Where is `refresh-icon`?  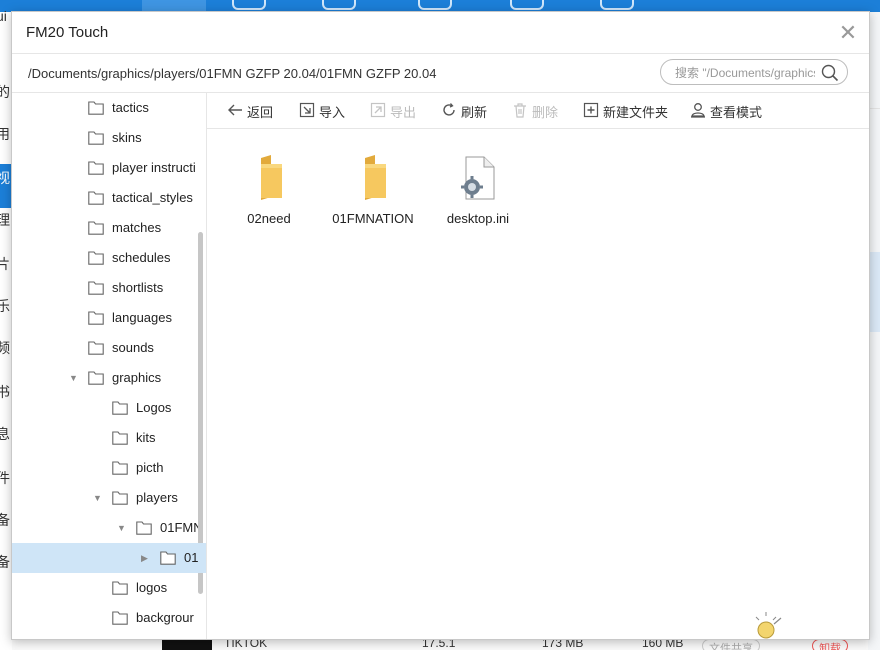 refresh-icon is located at coordinates (449, 109).